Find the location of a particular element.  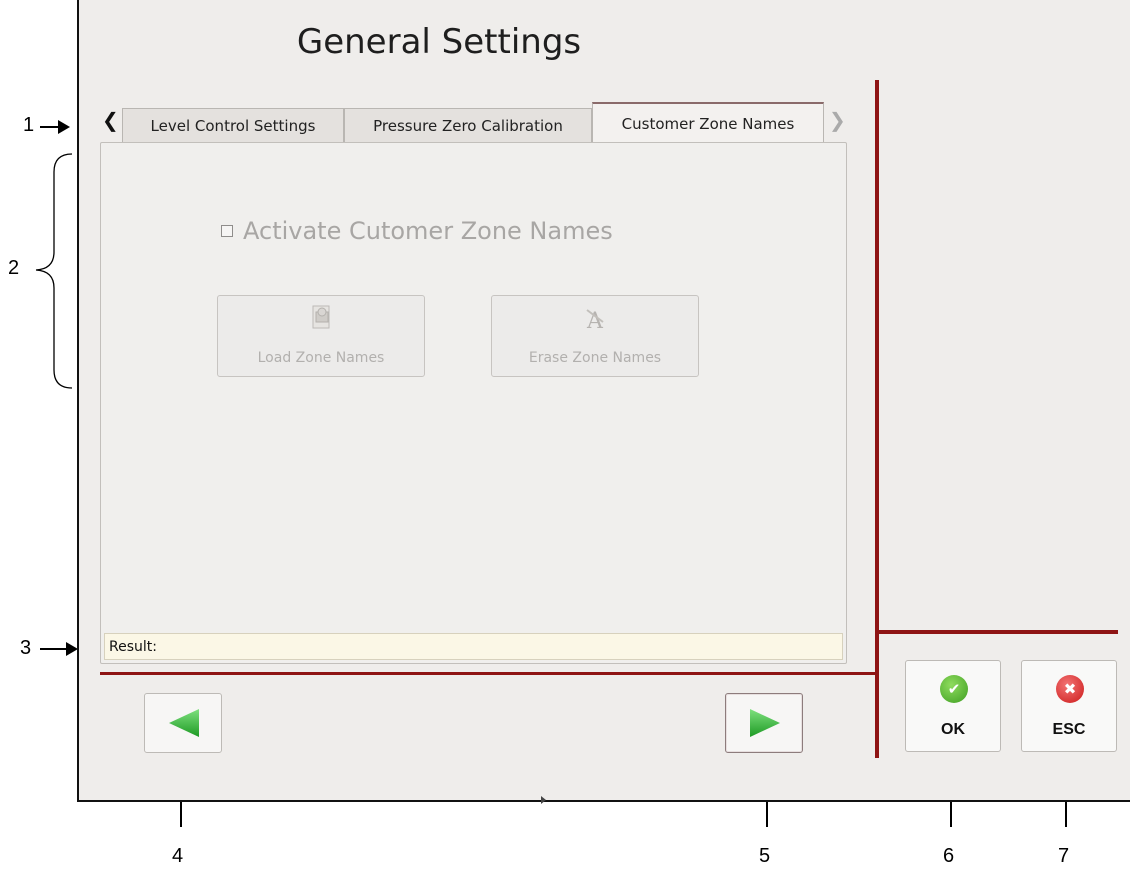

green-check-icon: ✔ is located at coordinates (954, 689).